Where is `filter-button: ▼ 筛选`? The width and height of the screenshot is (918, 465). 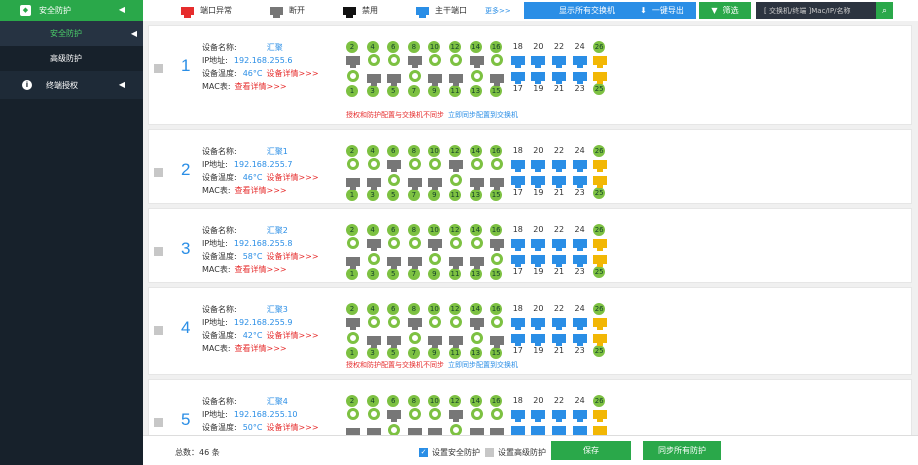 filter-button: ▼ 筛选 is located at coordinates (725, 10).